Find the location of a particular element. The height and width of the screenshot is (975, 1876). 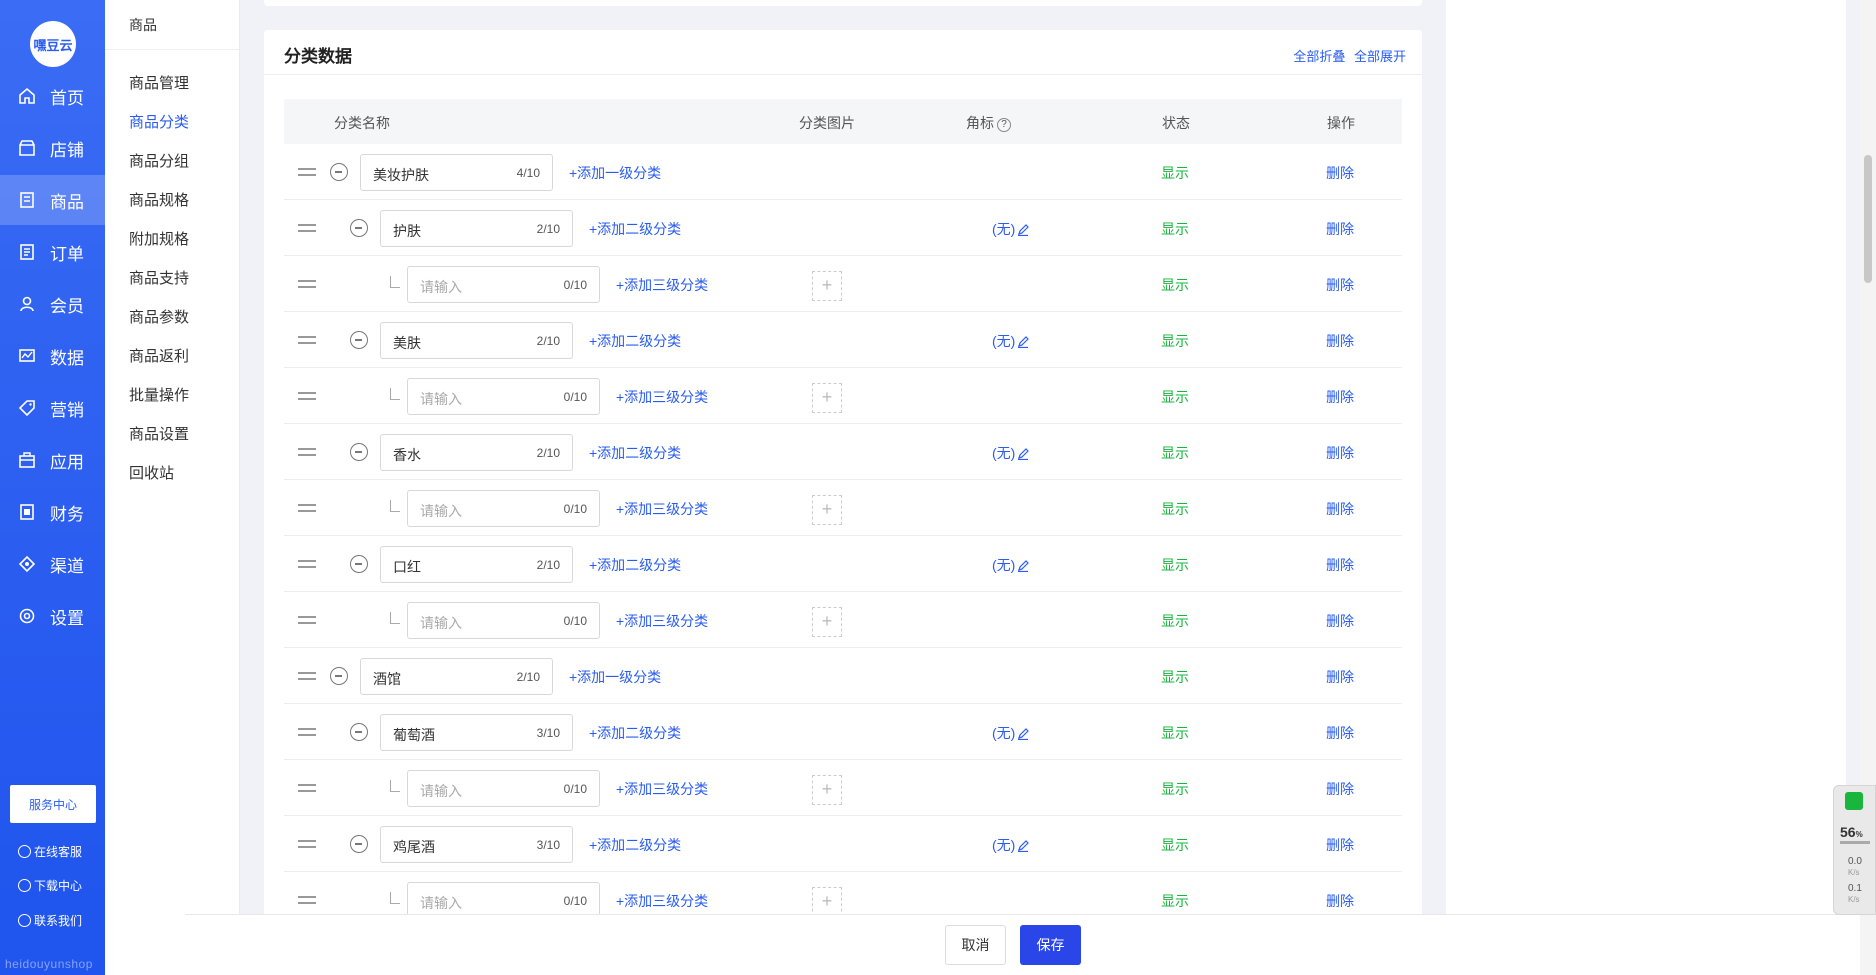

service-center-button: 服务中心 is located at coordinates (53, 804).